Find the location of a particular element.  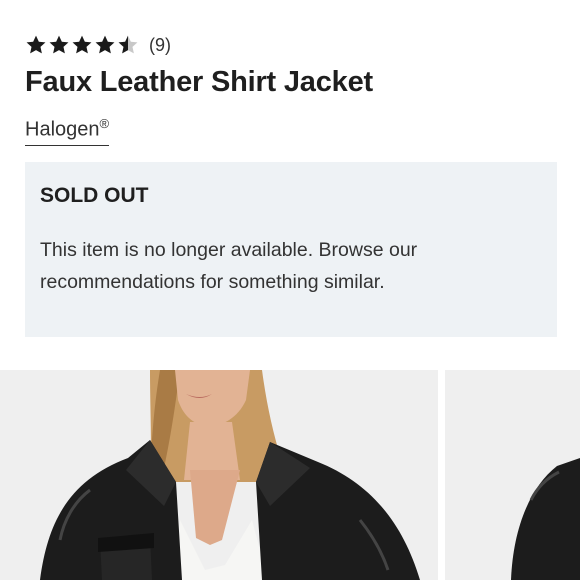

model-side-illustration is located at coordinates (512, 475).